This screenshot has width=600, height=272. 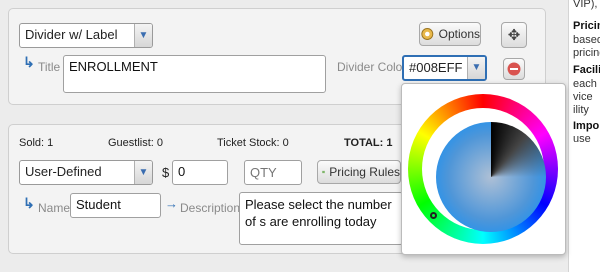 What do you see at coordinates (115, 205) in the screenshot?
I see `name-input: Student` at bounding box center [115, 205].